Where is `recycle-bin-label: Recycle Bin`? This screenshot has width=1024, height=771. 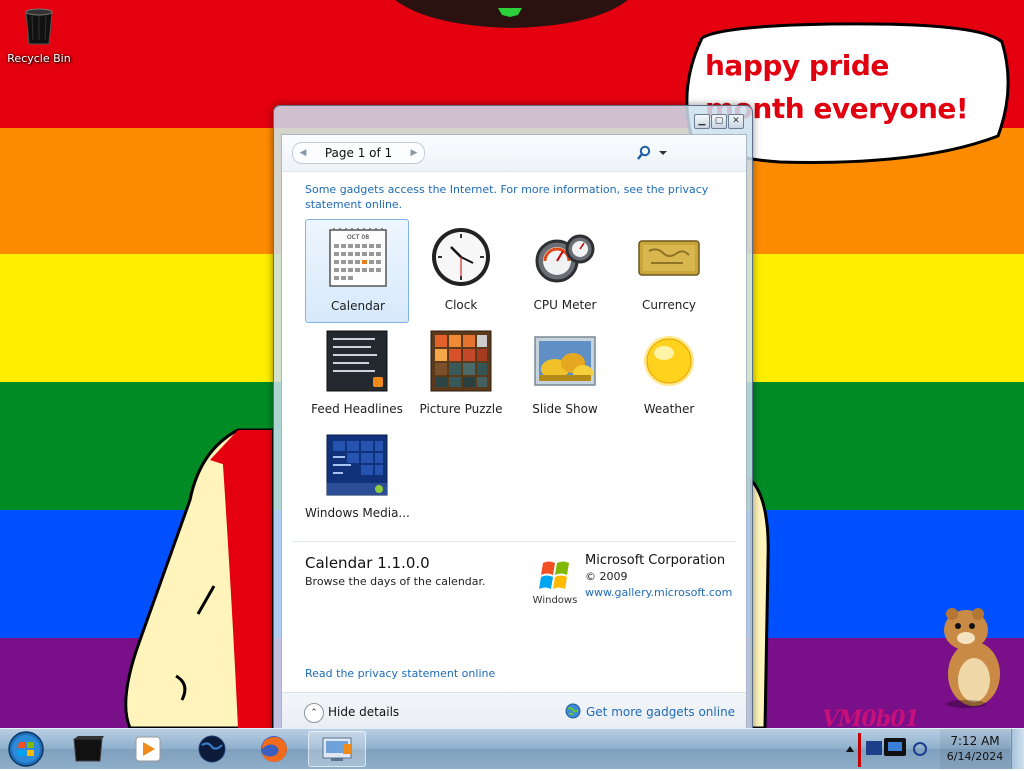 recycle-bin-label: Recycle Bin is located at coordinates (39, 58).